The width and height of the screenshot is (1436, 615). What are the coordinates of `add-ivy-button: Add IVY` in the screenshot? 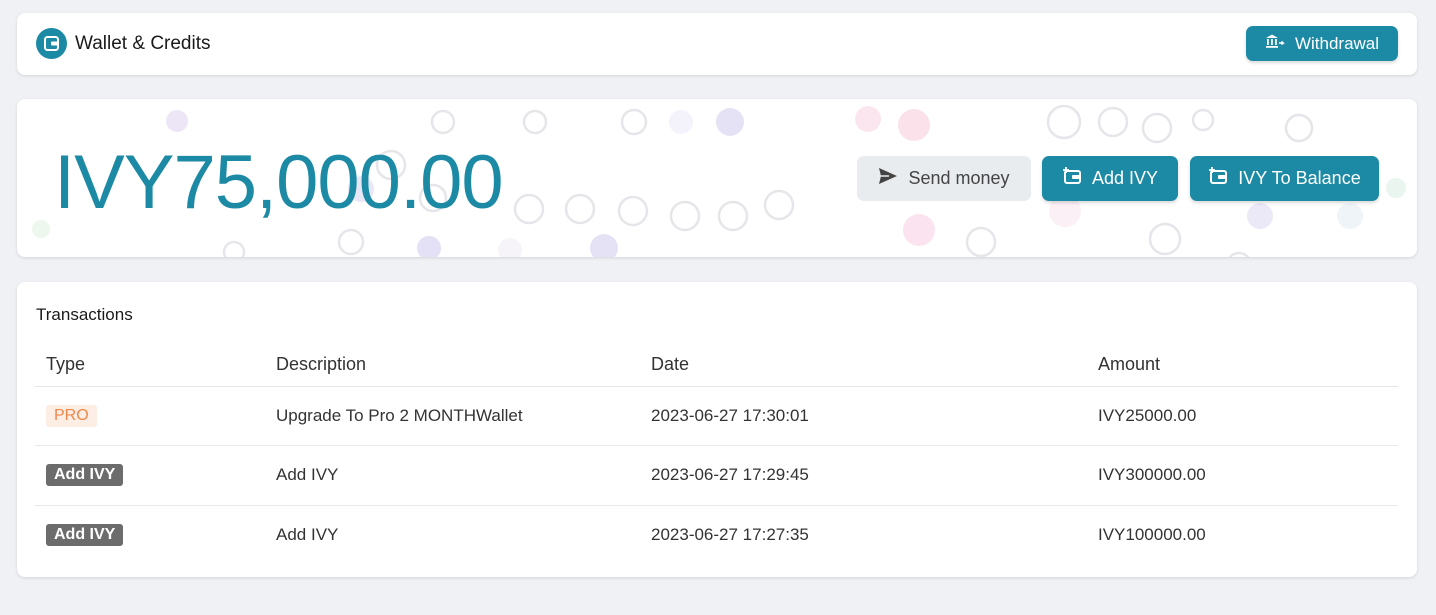 It's located at (1110, 178).